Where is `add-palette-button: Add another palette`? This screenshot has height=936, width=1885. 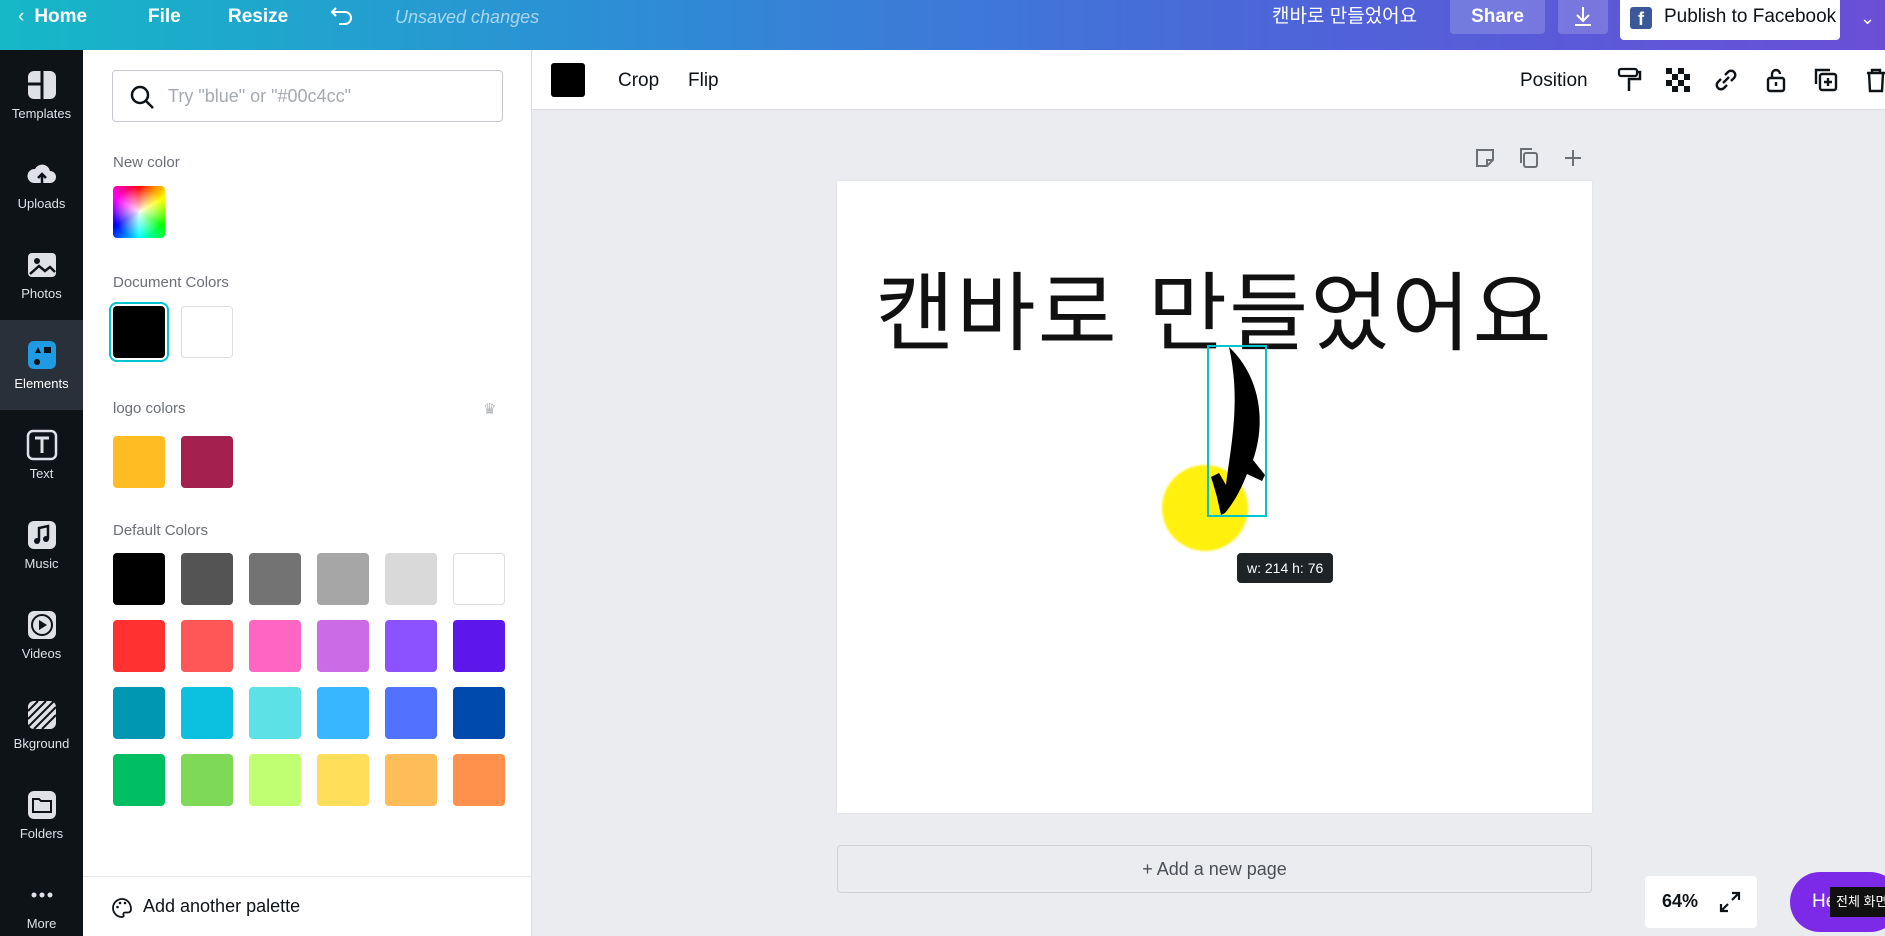 add-palette-button: Add another palette is located at coordinates (307, 906).